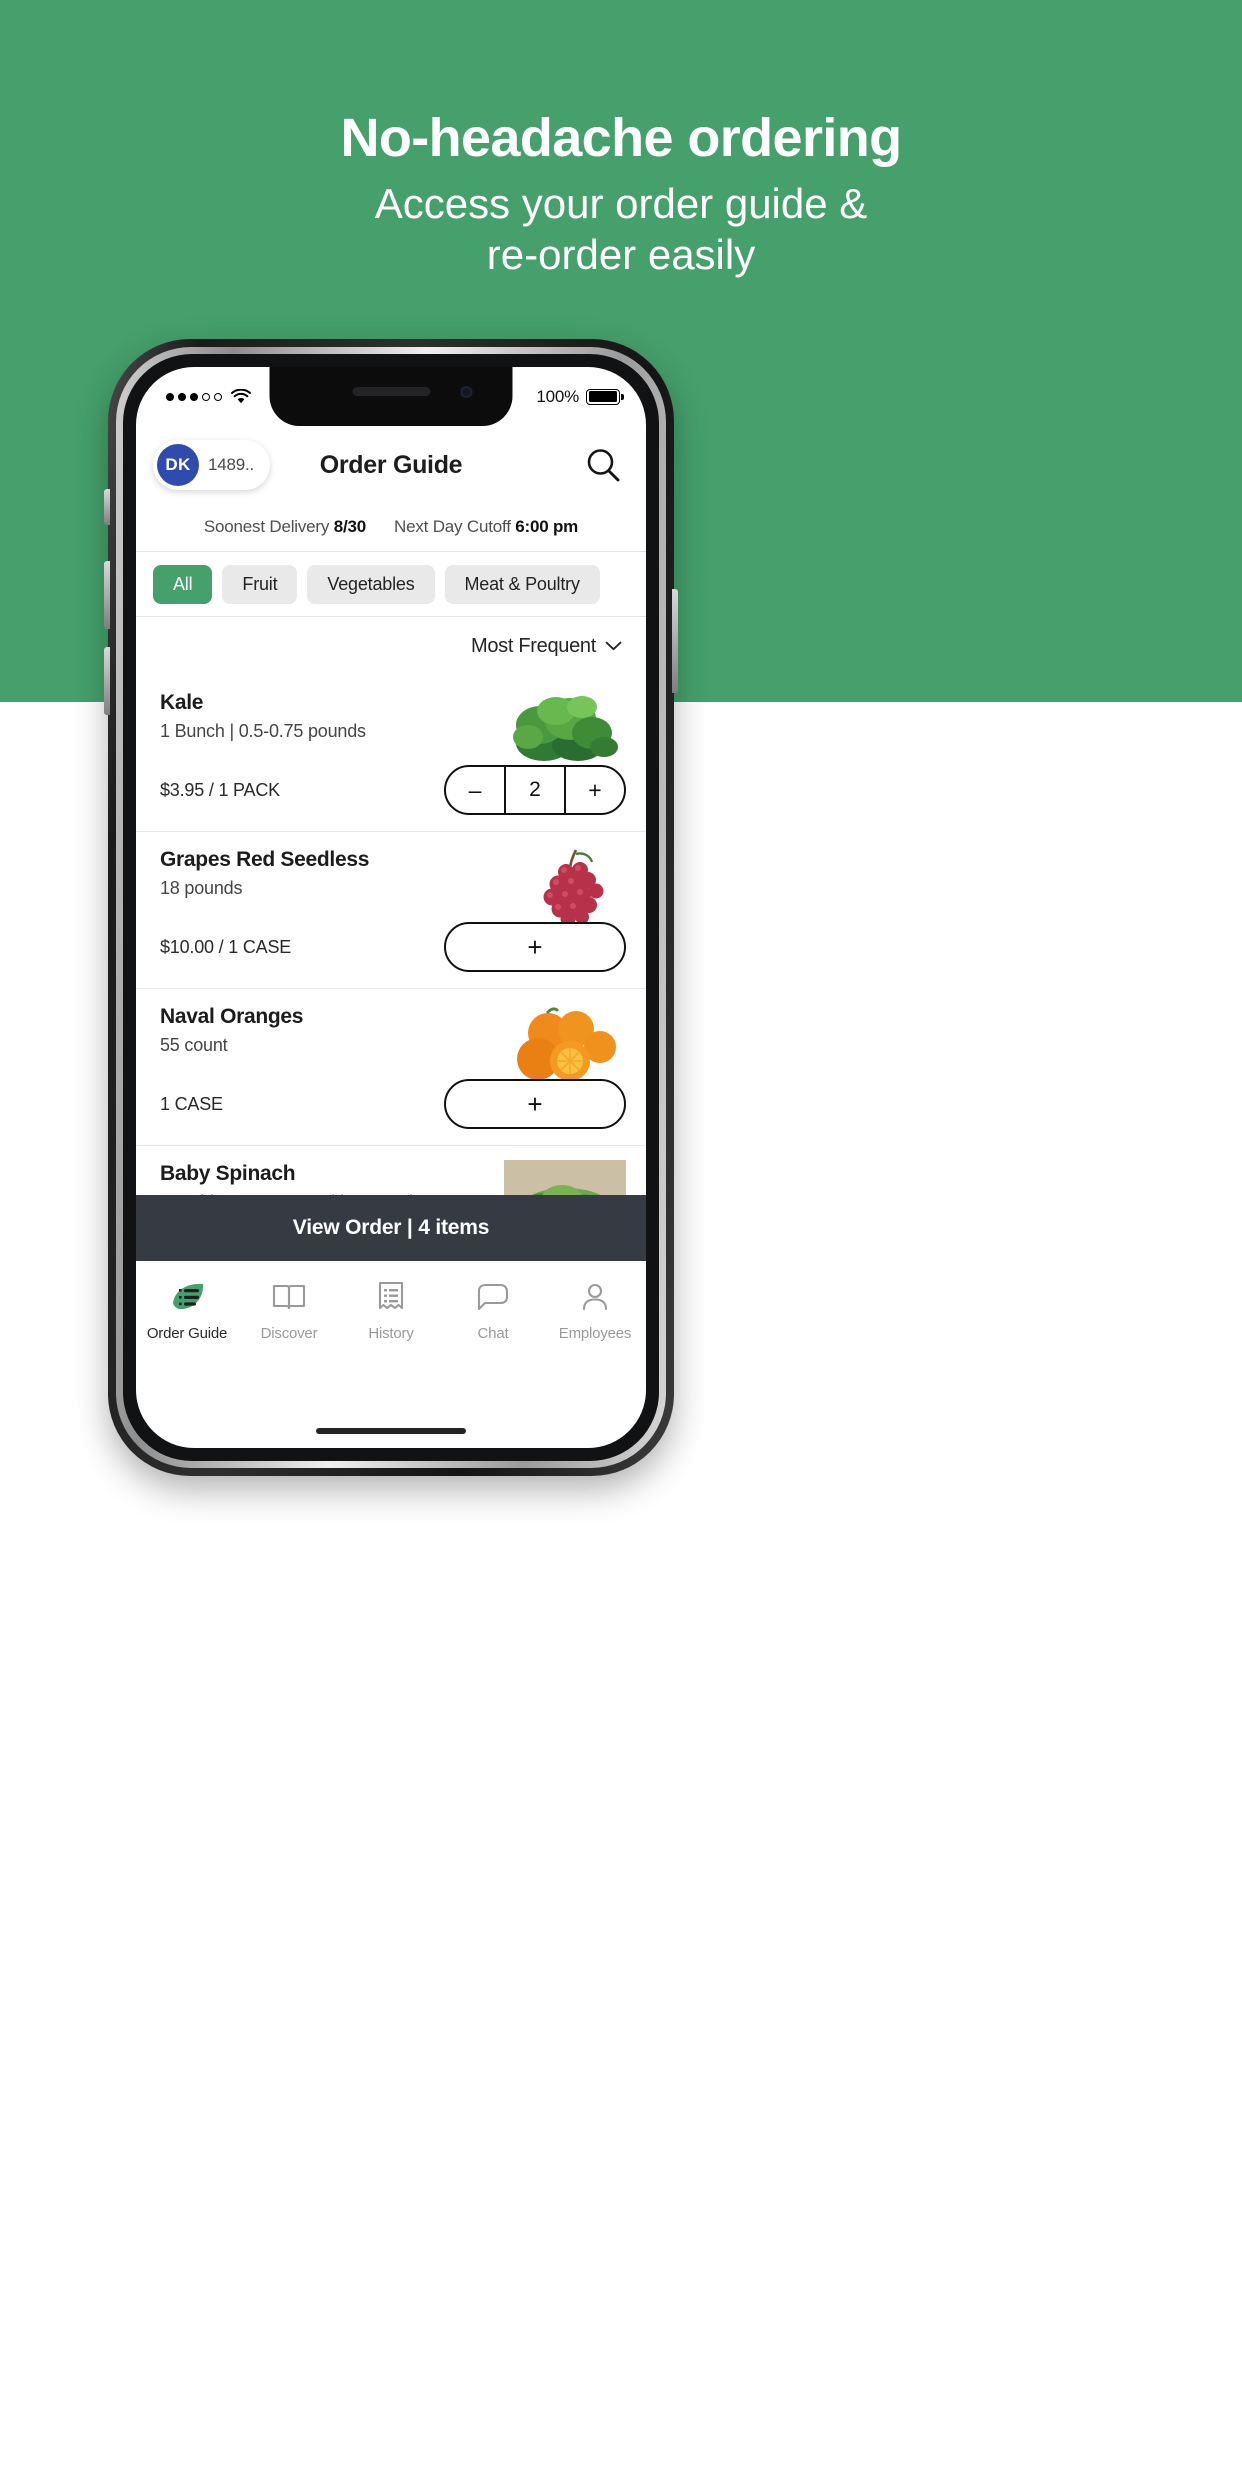 This screenshot has width=1242, height=2484. I want to click on soonest-delivery: Soonest Delivery 8/30, so click(285, 527).